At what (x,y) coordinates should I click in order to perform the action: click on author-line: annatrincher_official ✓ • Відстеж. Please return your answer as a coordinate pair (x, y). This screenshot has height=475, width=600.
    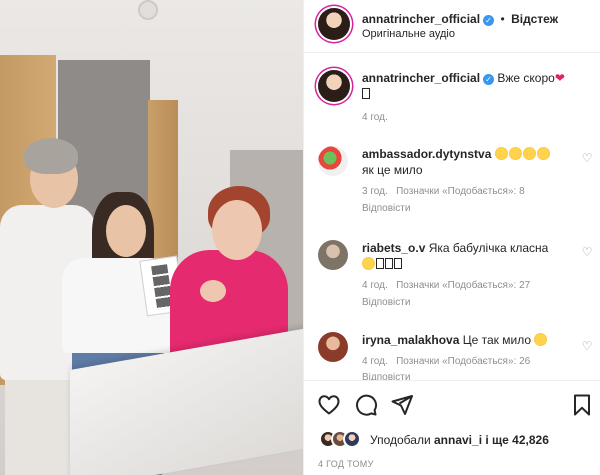
    Looking at the image, I should click on (460, 19).